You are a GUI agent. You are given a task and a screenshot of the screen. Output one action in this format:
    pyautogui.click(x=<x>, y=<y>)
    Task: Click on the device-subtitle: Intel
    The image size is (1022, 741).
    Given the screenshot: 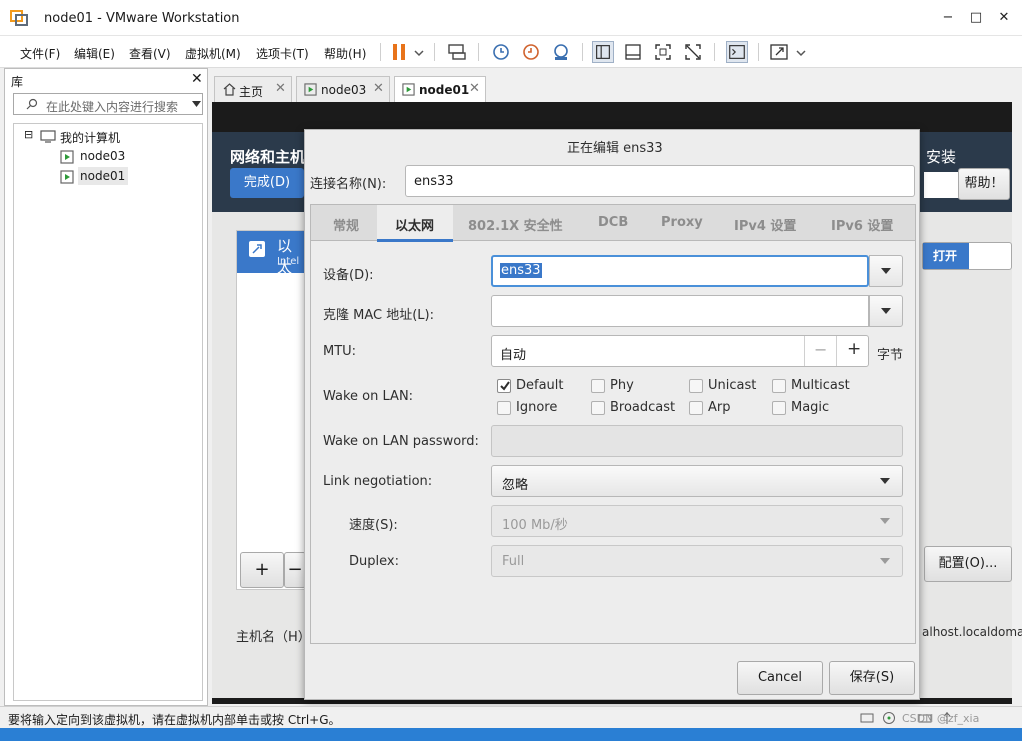 What is the action you would take?
    pyautogui.click(x=288, y=261)
    